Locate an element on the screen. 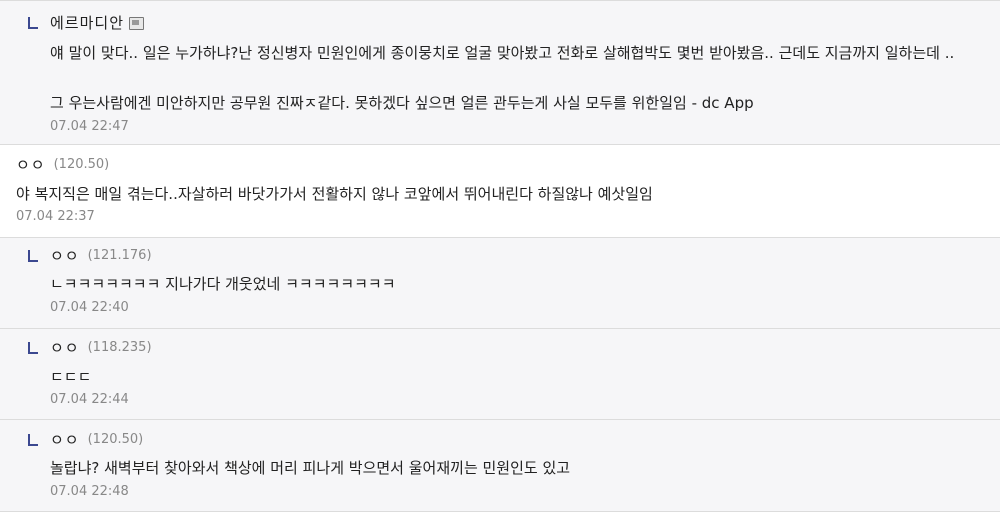 The image size is (1000, 520). gallery-badge-icon is located at coordinates (137, 23).